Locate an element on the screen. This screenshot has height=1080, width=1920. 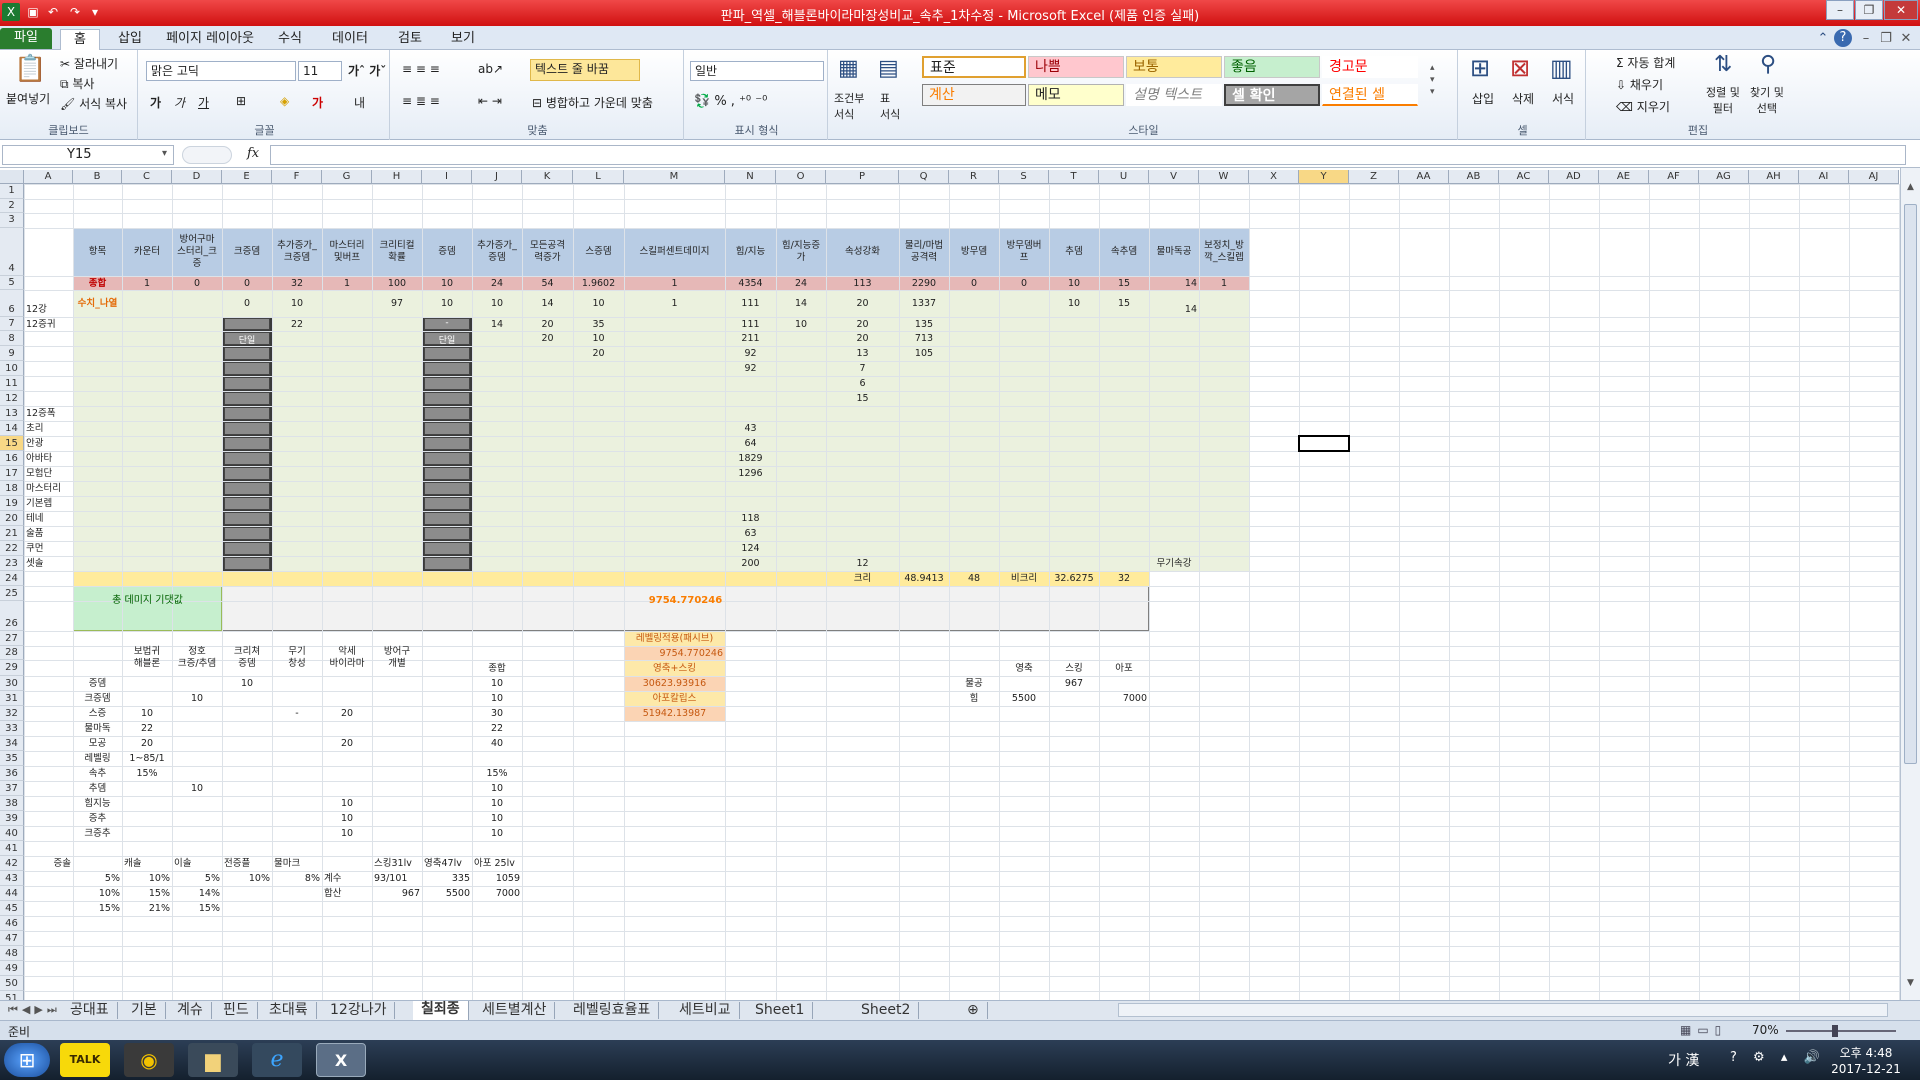
row-header-13: 13 is located at coordinates (12, 413).